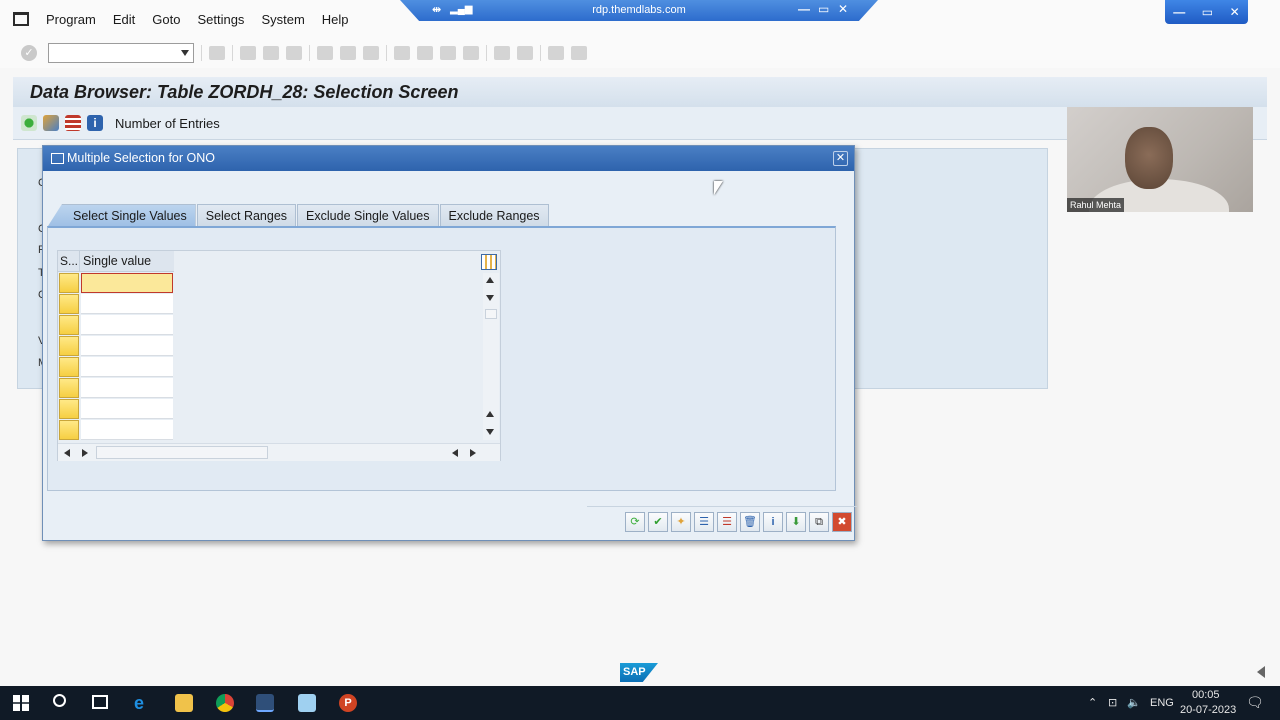 Image resolution: width=1280 pixels, height=720 pixels. Describe the element at coordinates (335, 19) in the screenshot. I see `menu-help: Help` at that location.